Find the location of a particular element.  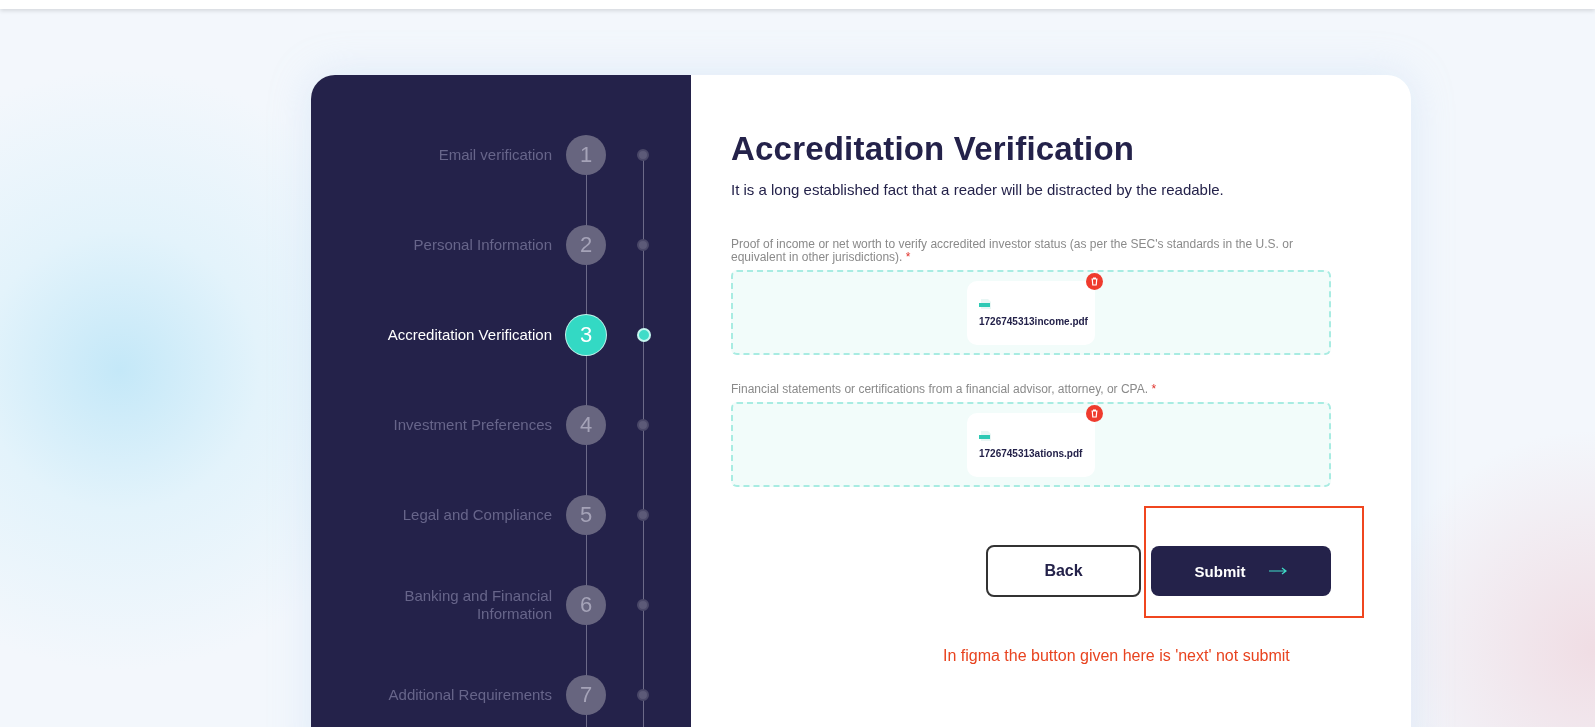

step-number: 4 is located at coordinates (586, 425).